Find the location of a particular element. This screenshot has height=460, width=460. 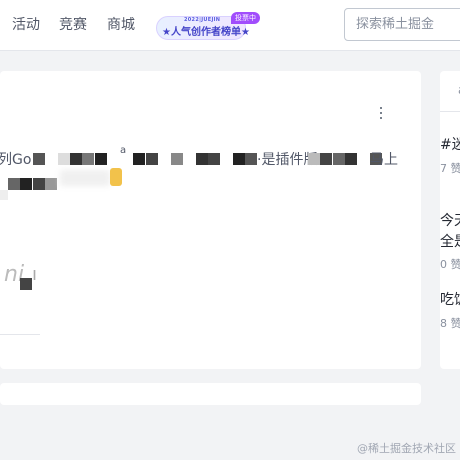

search-input is located at coordinates (402, 24).